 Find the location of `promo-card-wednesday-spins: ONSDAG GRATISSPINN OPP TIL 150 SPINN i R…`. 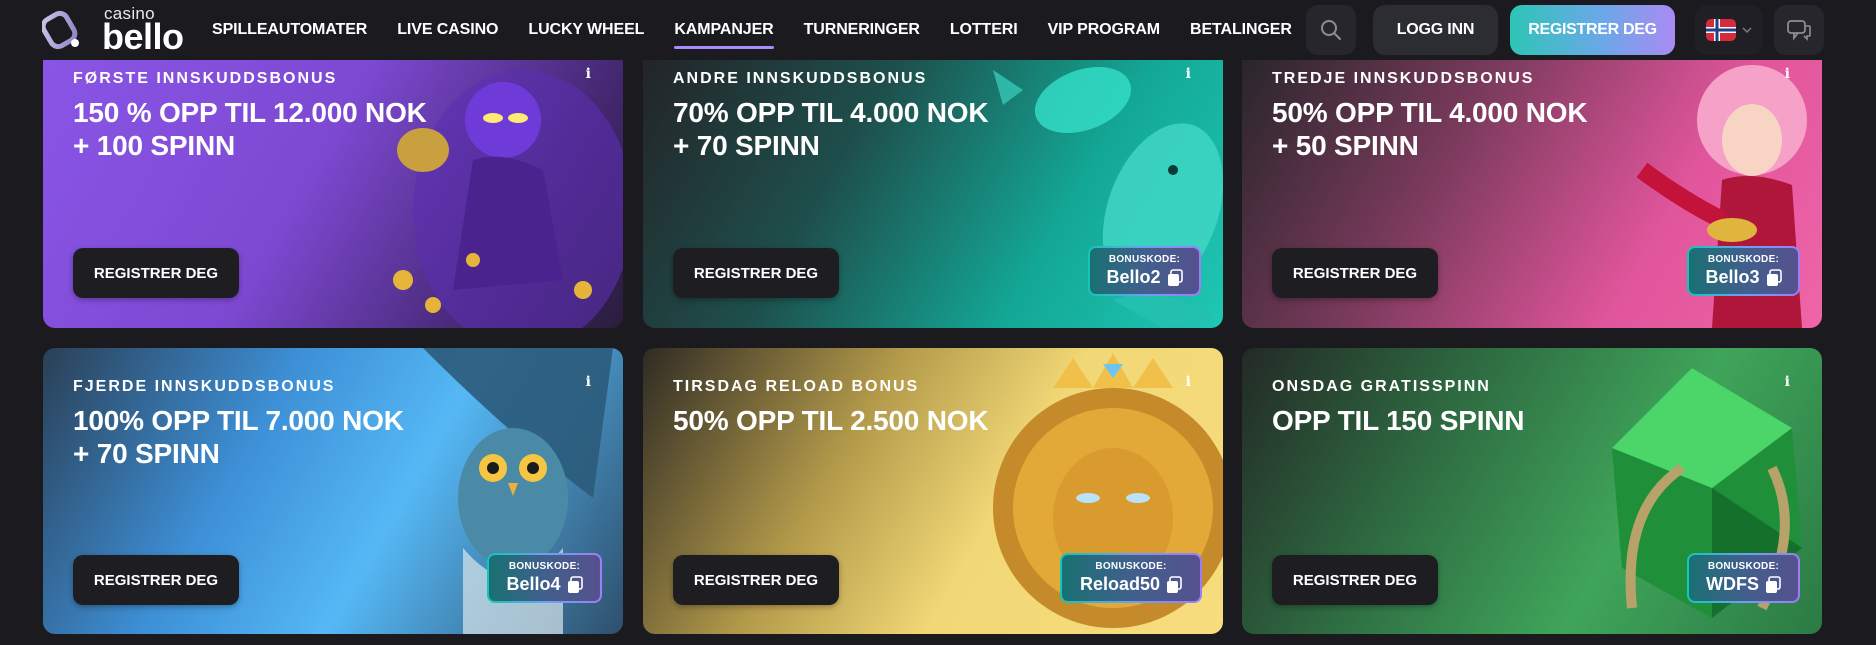

promo-card-wednesday-spins: ONSDAG GRATISSPINN OPP TIL 150 SPINN i R… is located at coordinates (1532, 491).